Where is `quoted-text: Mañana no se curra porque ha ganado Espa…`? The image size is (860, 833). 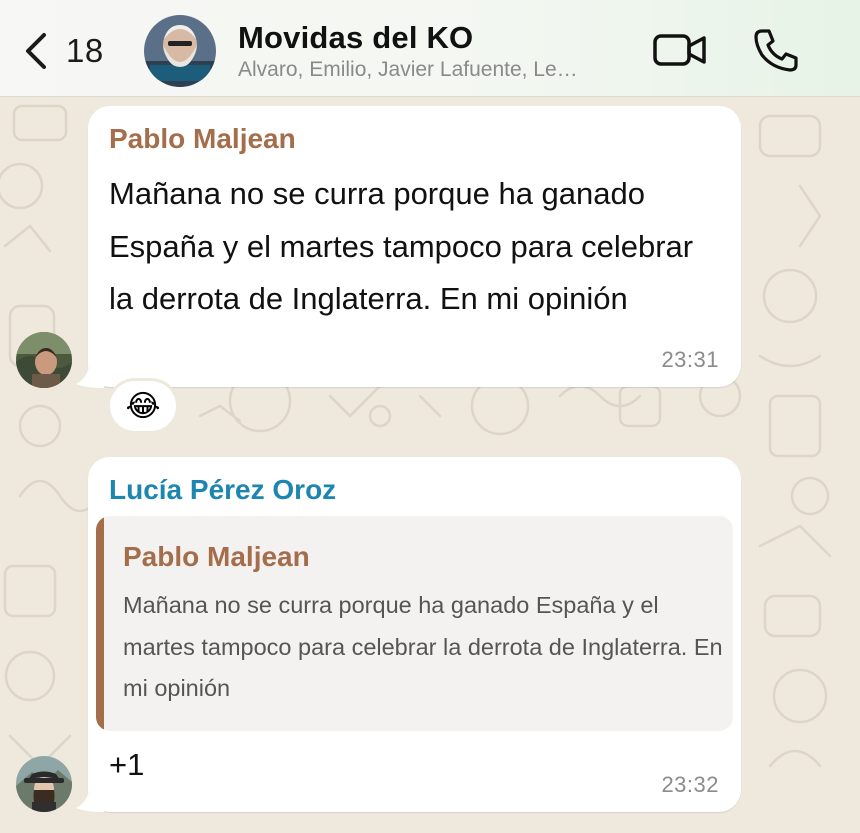
quoted-text: Mañana no se curra porque ha ganado Espa… is located at coordinates (423, 646).